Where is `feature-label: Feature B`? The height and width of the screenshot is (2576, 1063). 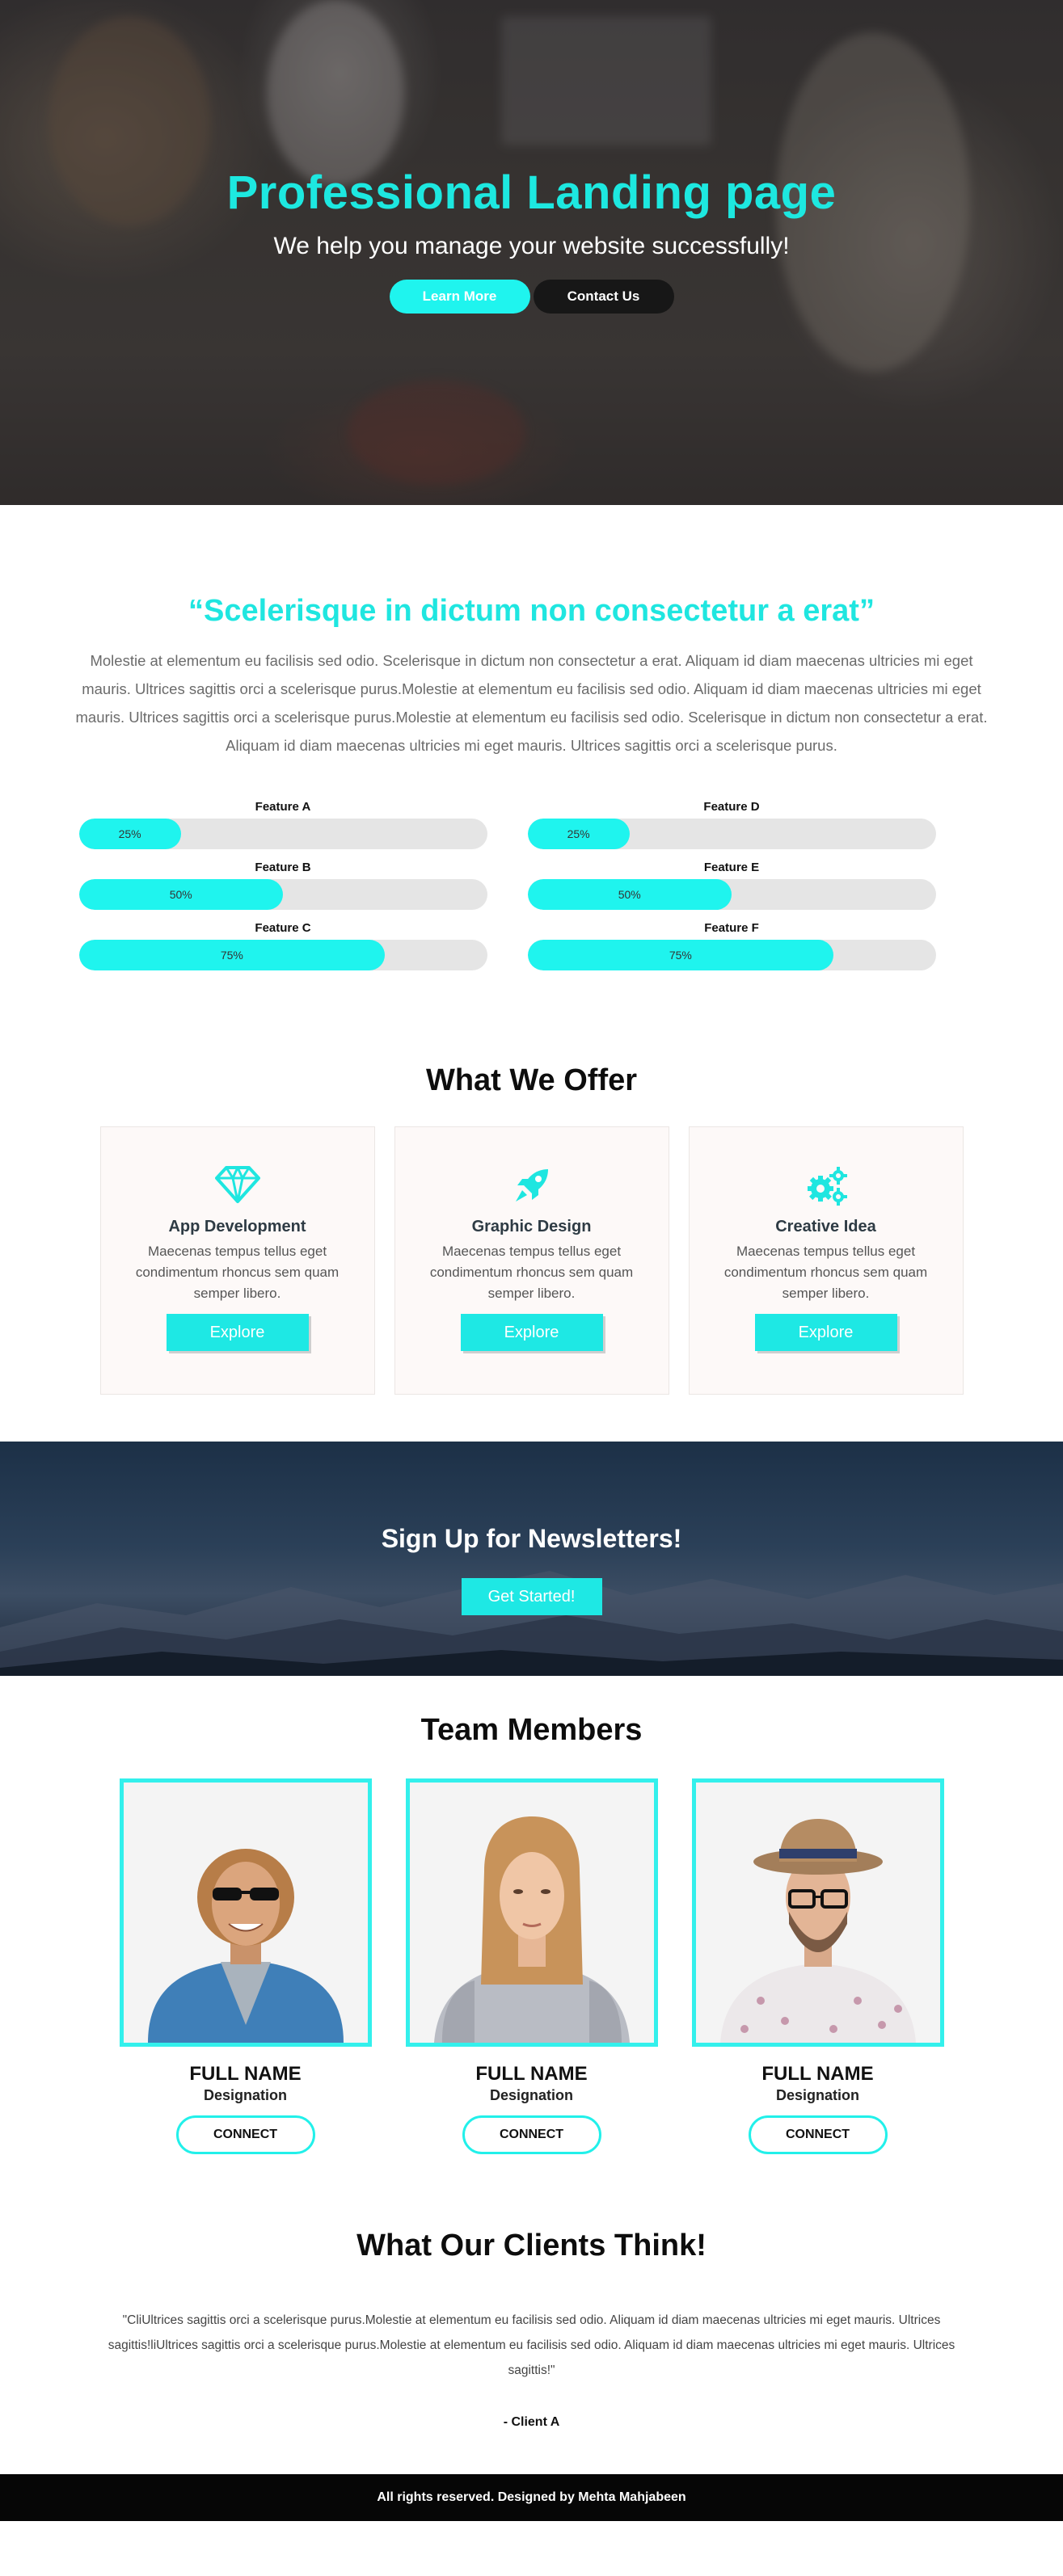 feature-label: Feature B is located at coordinates (283, 867).